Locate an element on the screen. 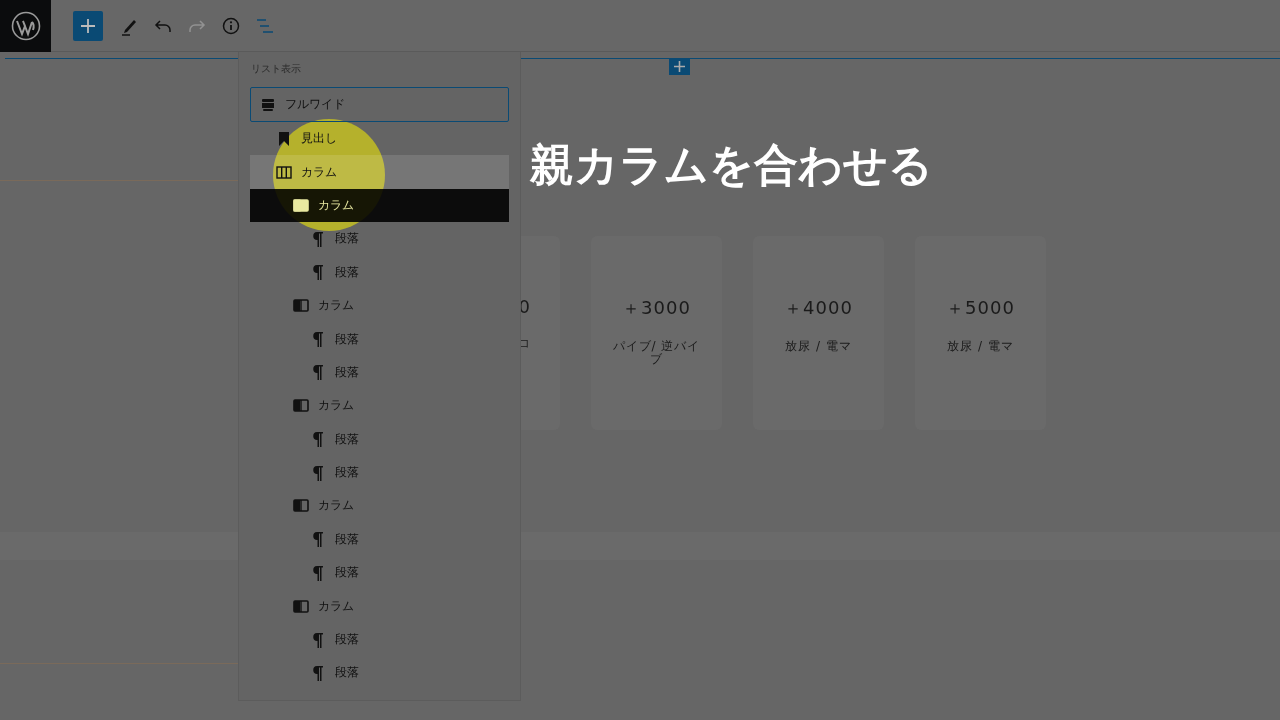 The width and height of the screenshot is (1280, 720). wordpress-logo-icon is located at coordinates (25, 25).